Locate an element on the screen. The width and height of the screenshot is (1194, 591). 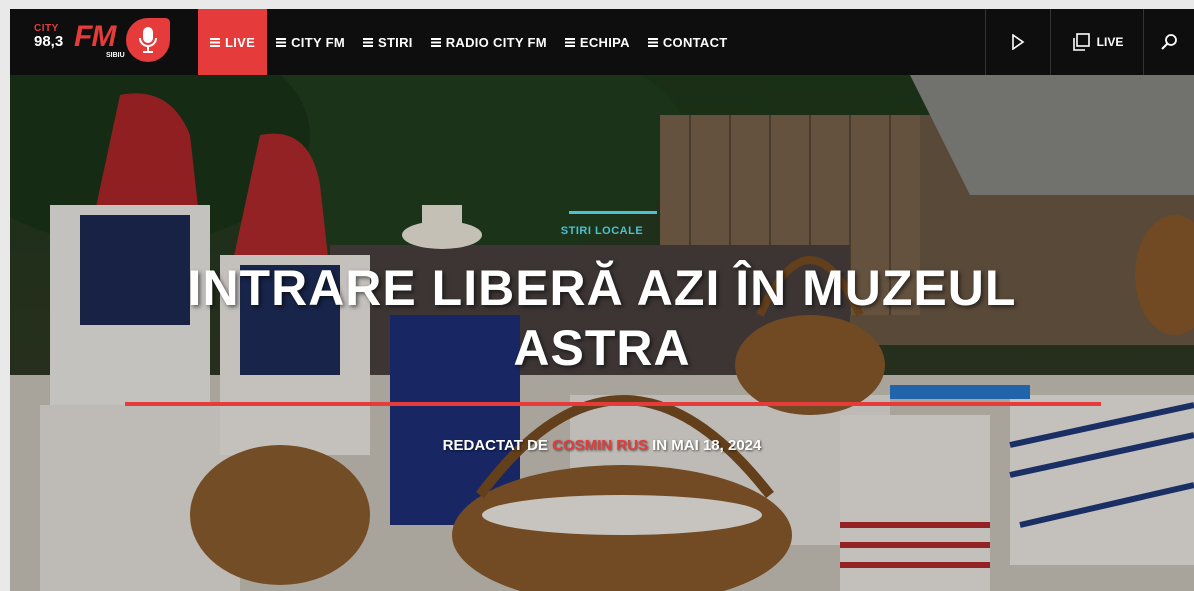
nav-item-contact: CONTACT is located at coordinates (688, 42).